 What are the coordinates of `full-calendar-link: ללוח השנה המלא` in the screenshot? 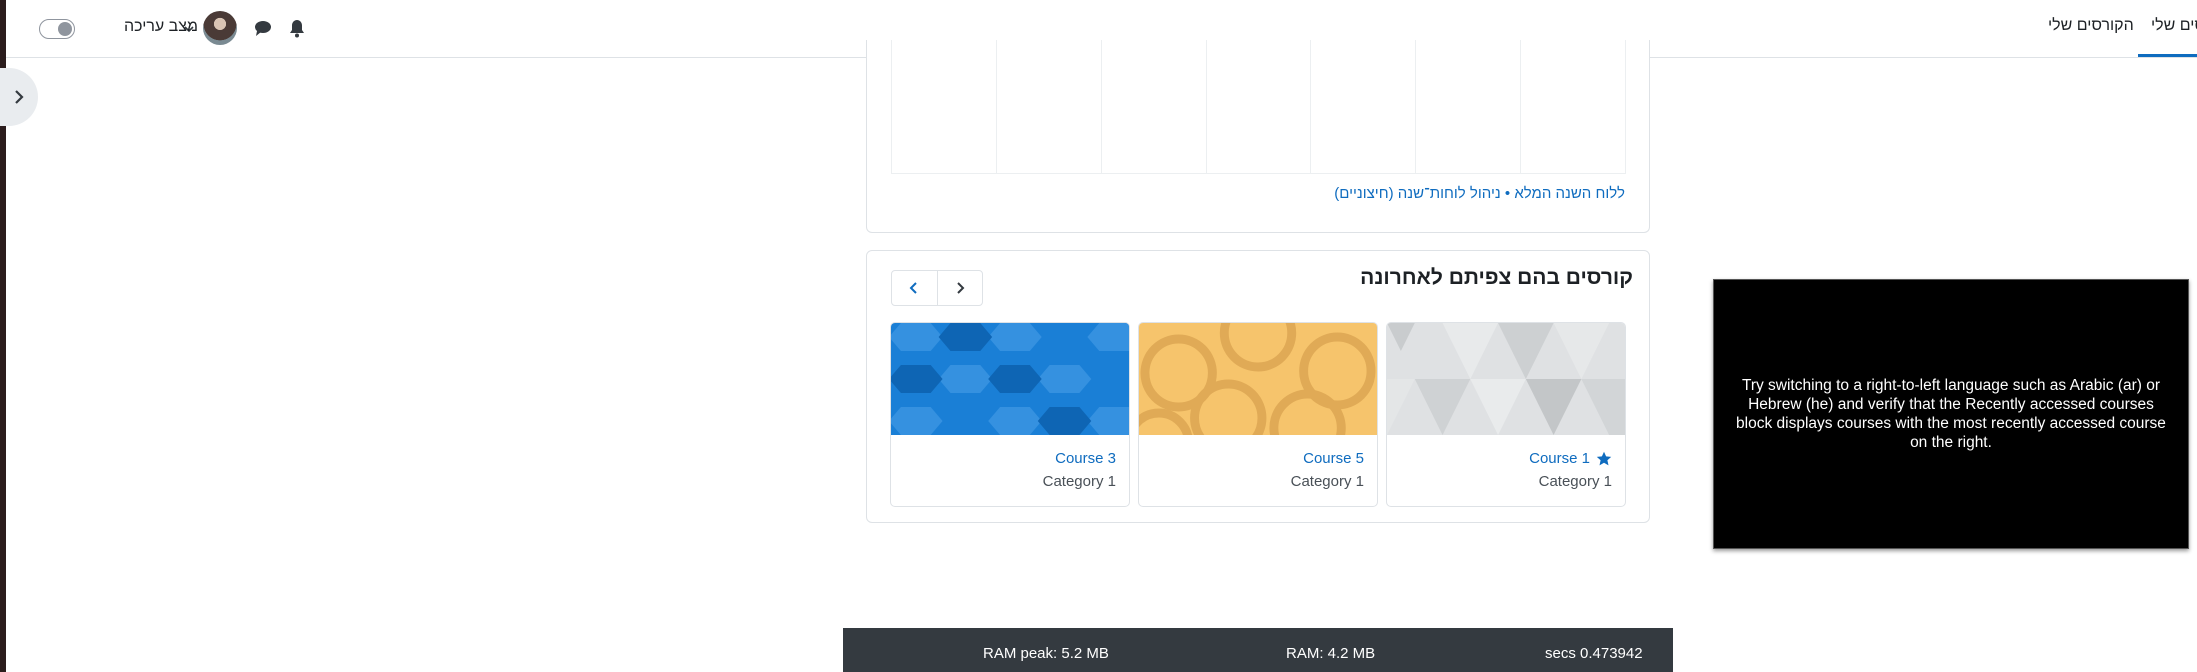 It's located at (1569, 193).